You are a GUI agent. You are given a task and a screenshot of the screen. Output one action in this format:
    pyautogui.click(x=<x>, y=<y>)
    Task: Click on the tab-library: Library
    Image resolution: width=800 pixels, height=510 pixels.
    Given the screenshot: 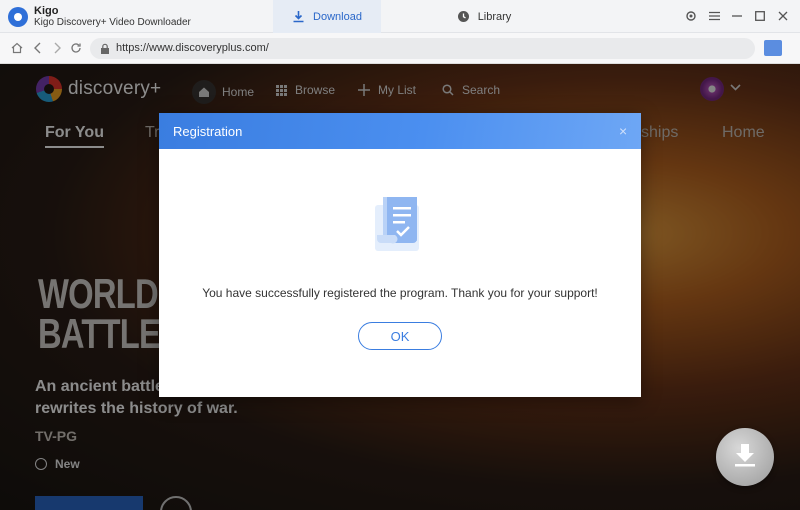 What is the action you would take?
    pyautogui.click(x=484, y=16)
    